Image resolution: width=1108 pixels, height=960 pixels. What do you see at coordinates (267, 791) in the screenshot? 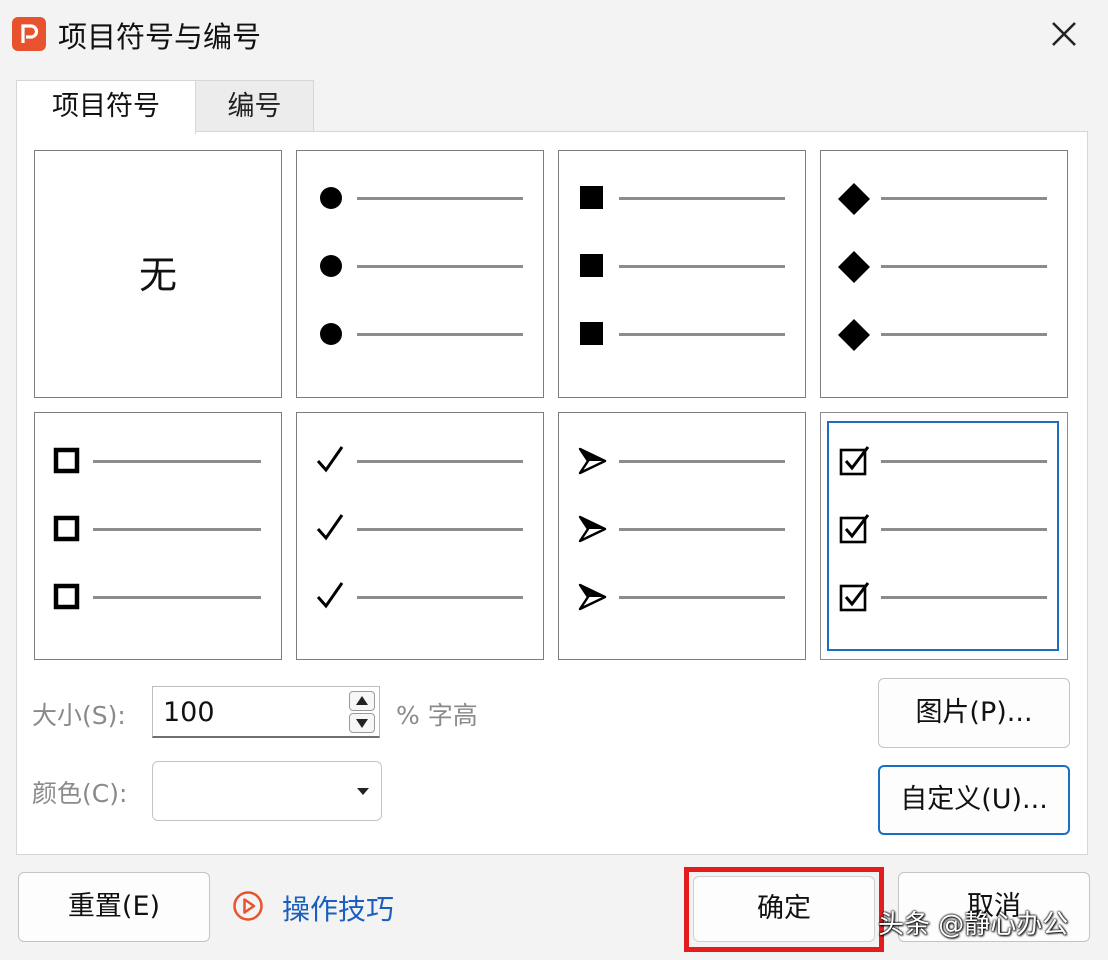
I see `color-dropdown` at bounding box center [267, 791].